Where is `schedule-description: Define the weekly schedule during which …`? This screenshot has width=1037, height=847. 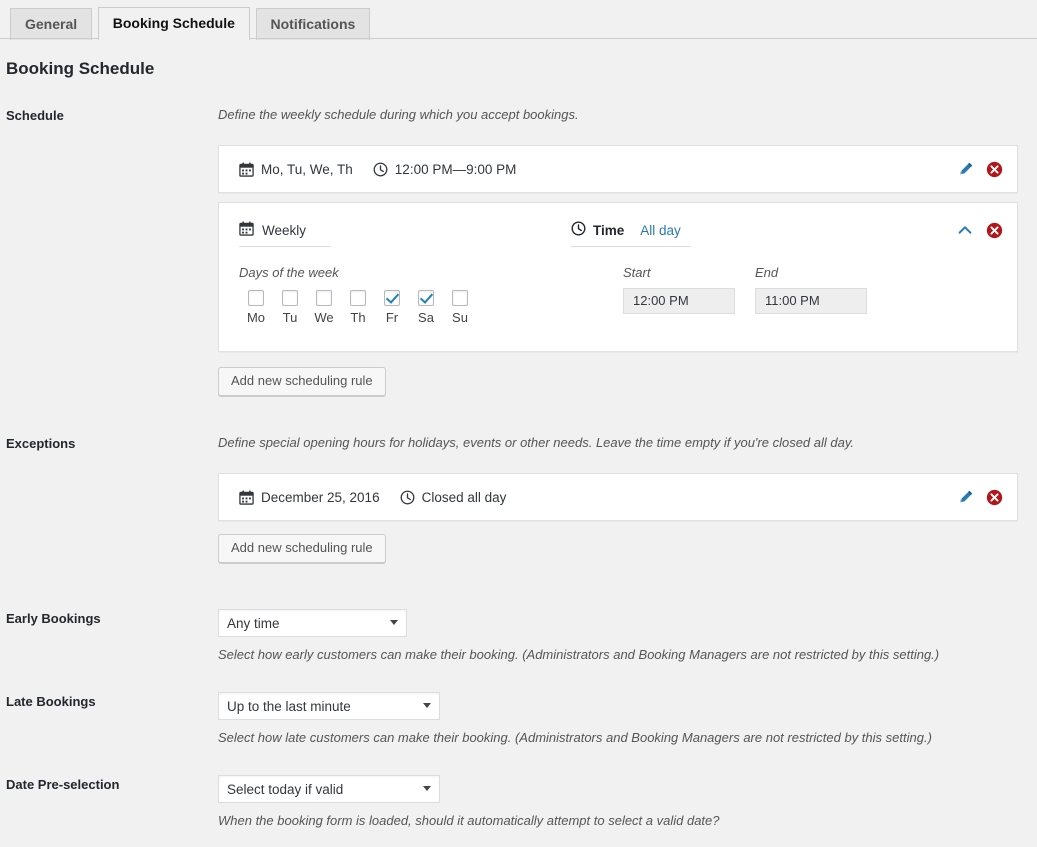 schedule-description: Define the weekly schedule during which … is located at coordinates (398, 114).